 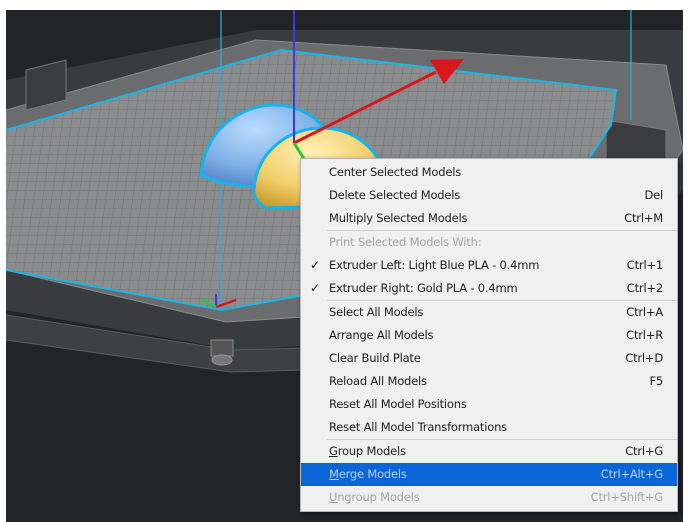 What do you see at coordinates (489, 381) in the screenshot?
I see `menu-item-reload-all-models: Reload All Models F5` at bounding box center [489, 381].